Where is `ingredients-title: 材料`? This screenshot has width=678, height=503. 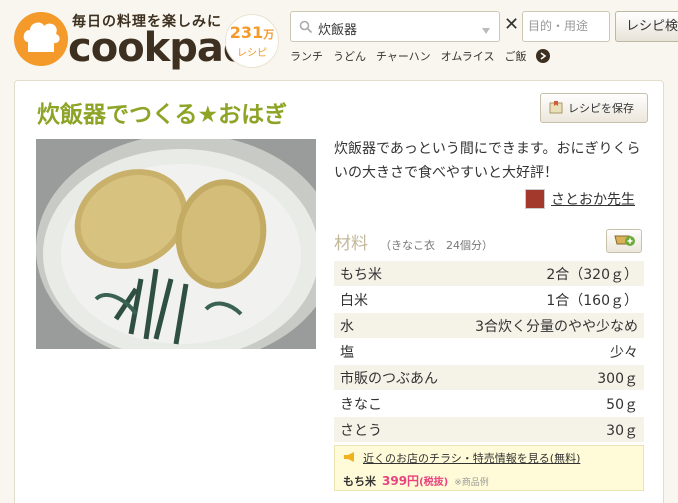
ingredients-title: 材料 is located at coordinates (351, 244).